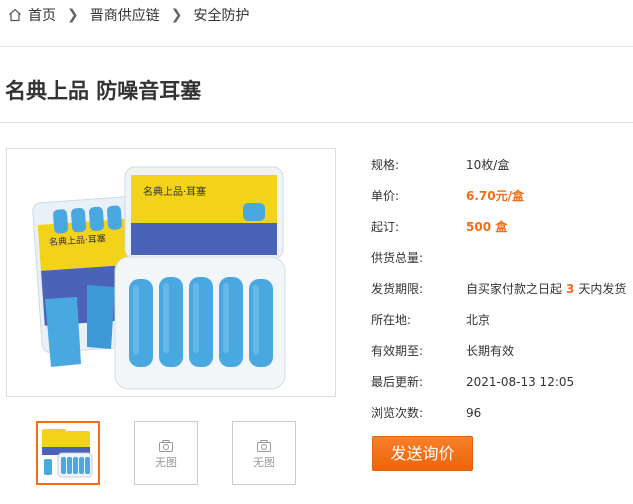 This screenshot has width=633, height=504. What do you see at coordinates (174, 191) in the screenshot?
I see `box-label-text: 名典上品·耳塞` at bounding box center [174, 191].